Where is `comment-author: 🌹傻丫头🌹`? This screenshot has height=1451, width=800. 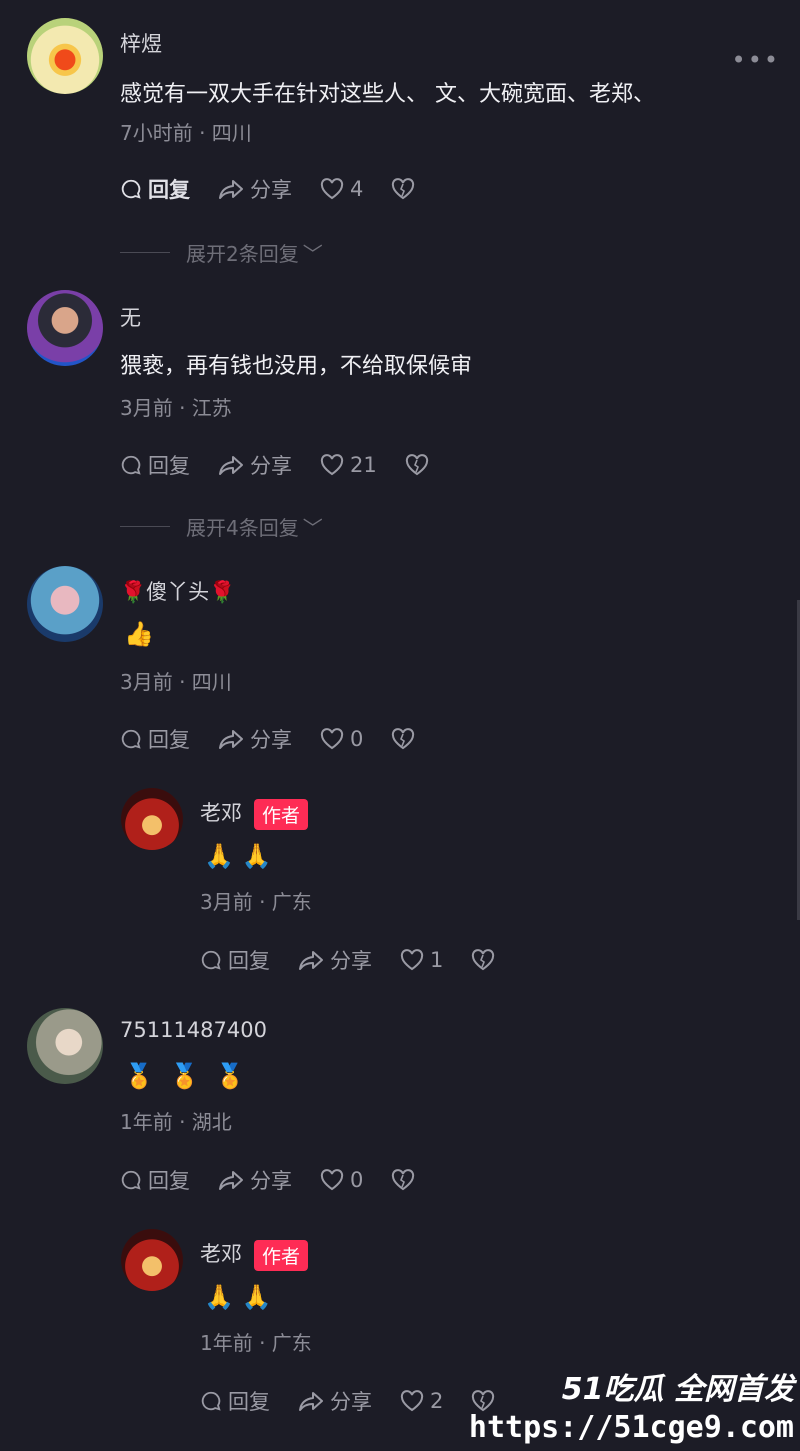 comment-author: 🌹傻丫头🌹 is located at coordinates (177, 591).